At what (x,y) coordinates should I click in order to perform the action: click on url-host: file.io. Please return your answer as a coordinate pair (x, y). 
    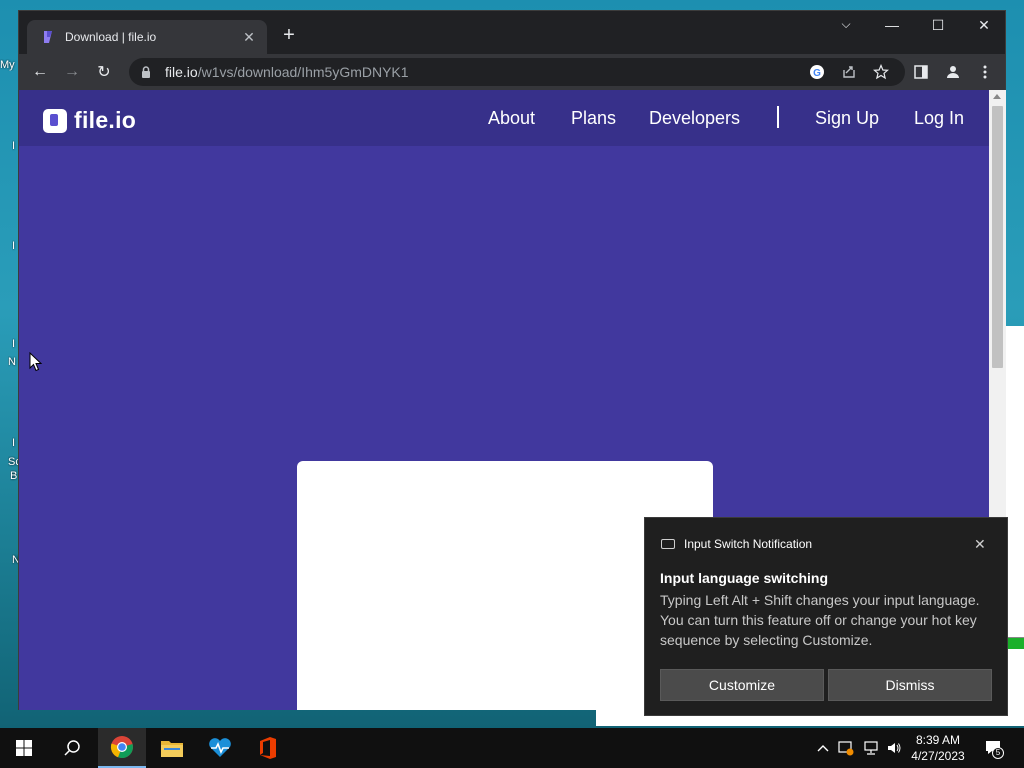
    Looking at the image, I should click on (181, 72).